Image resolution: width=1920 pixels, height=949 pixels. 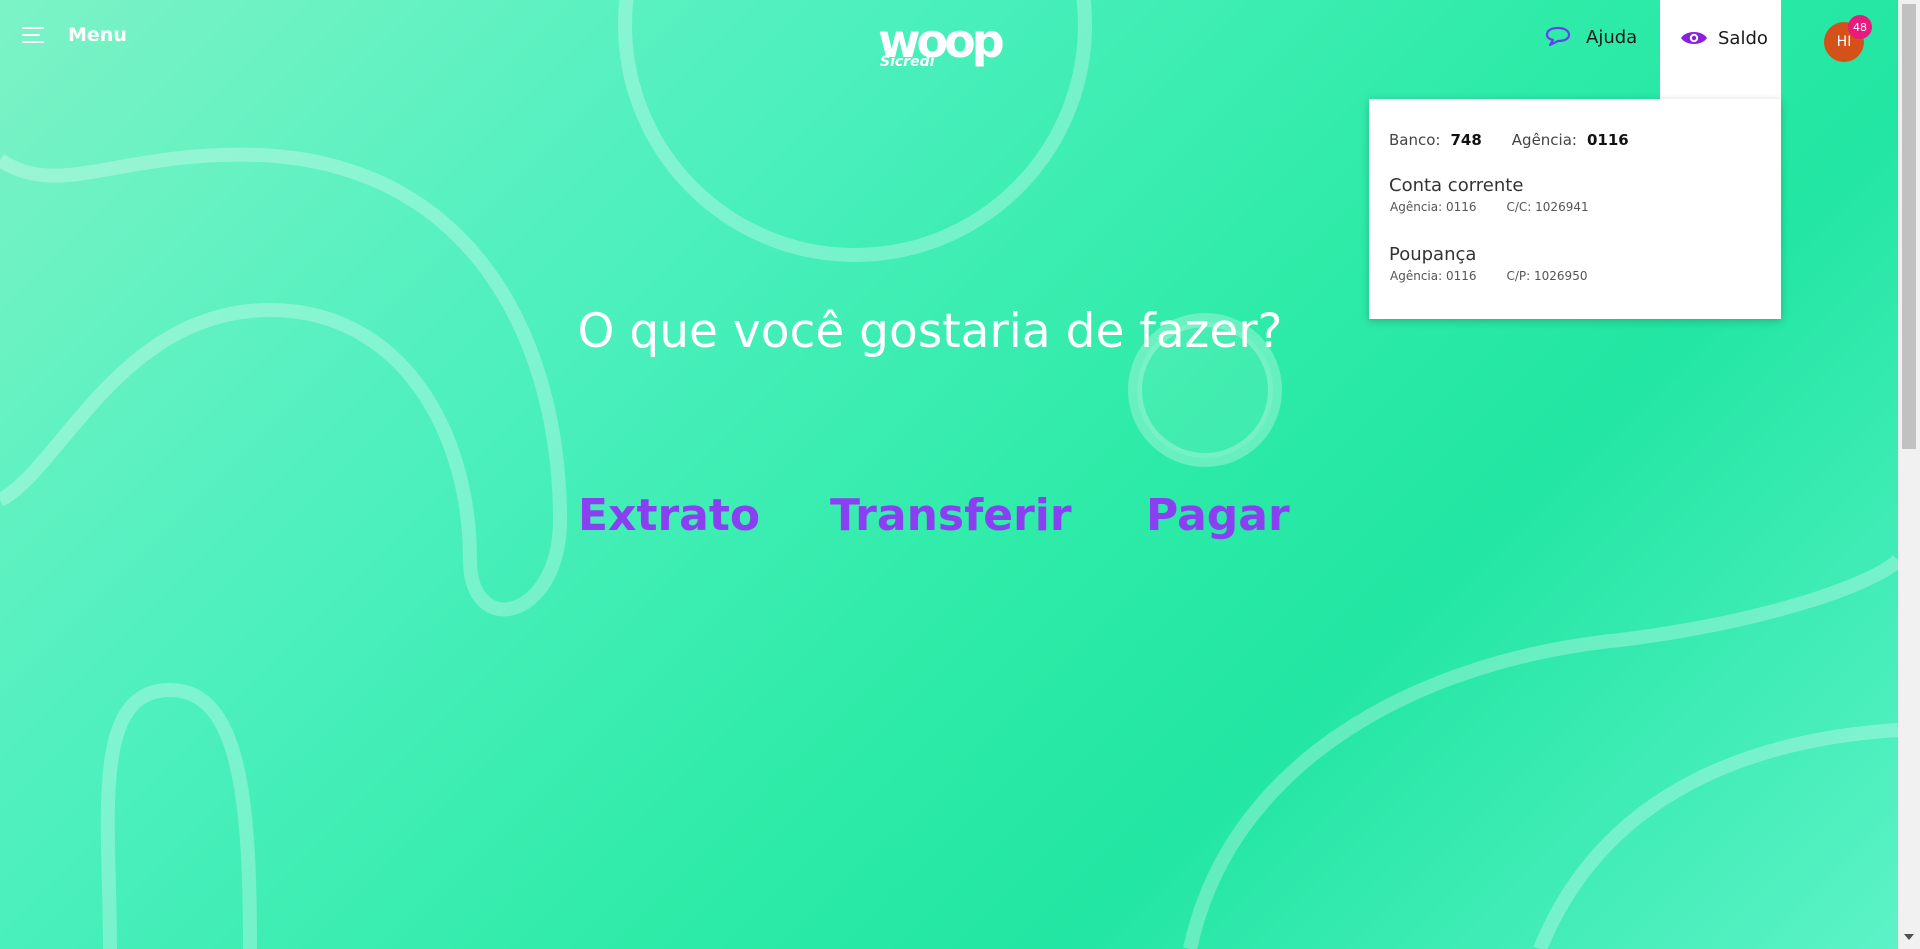 I want to click on hamburger-icon, so click(x=33, y=35).